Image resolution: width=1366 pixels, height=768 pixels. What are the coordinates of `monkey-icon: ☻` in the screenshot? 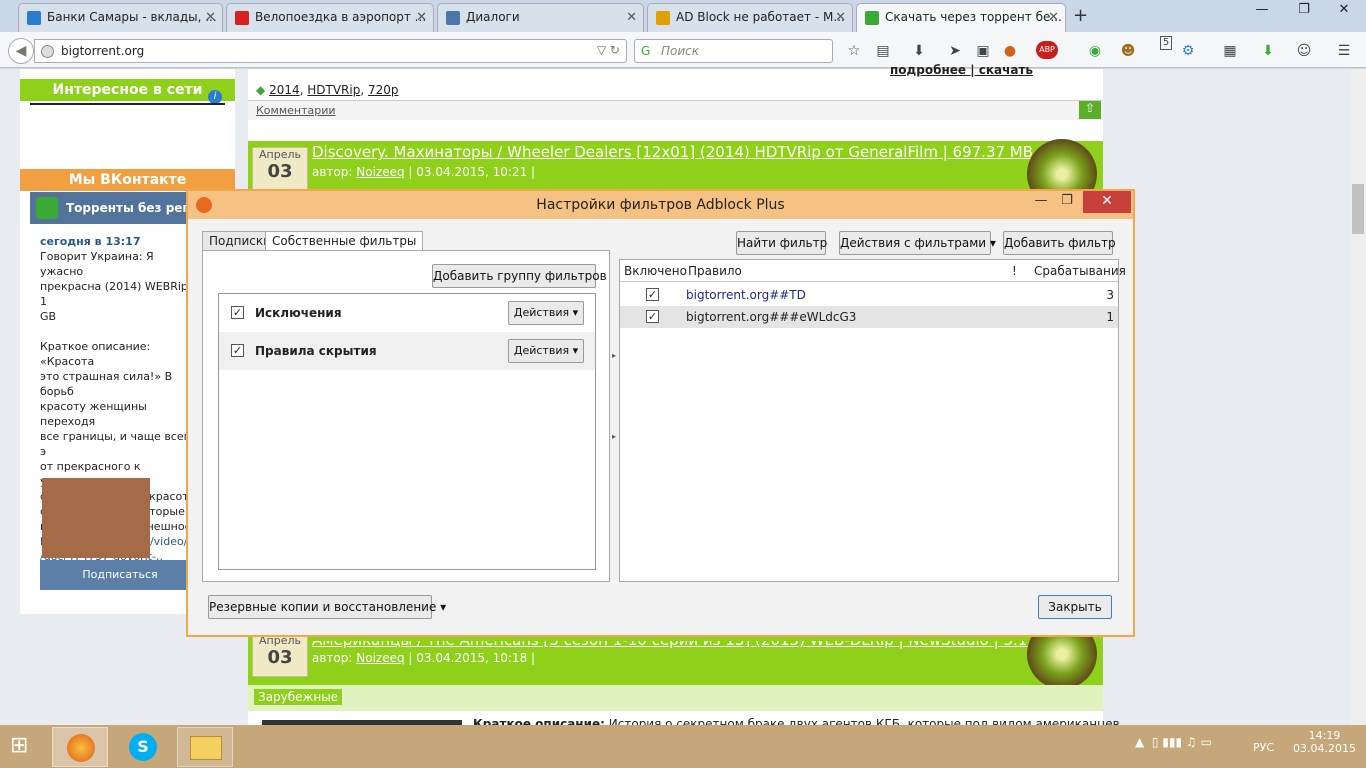 It's located at (1128, 51).